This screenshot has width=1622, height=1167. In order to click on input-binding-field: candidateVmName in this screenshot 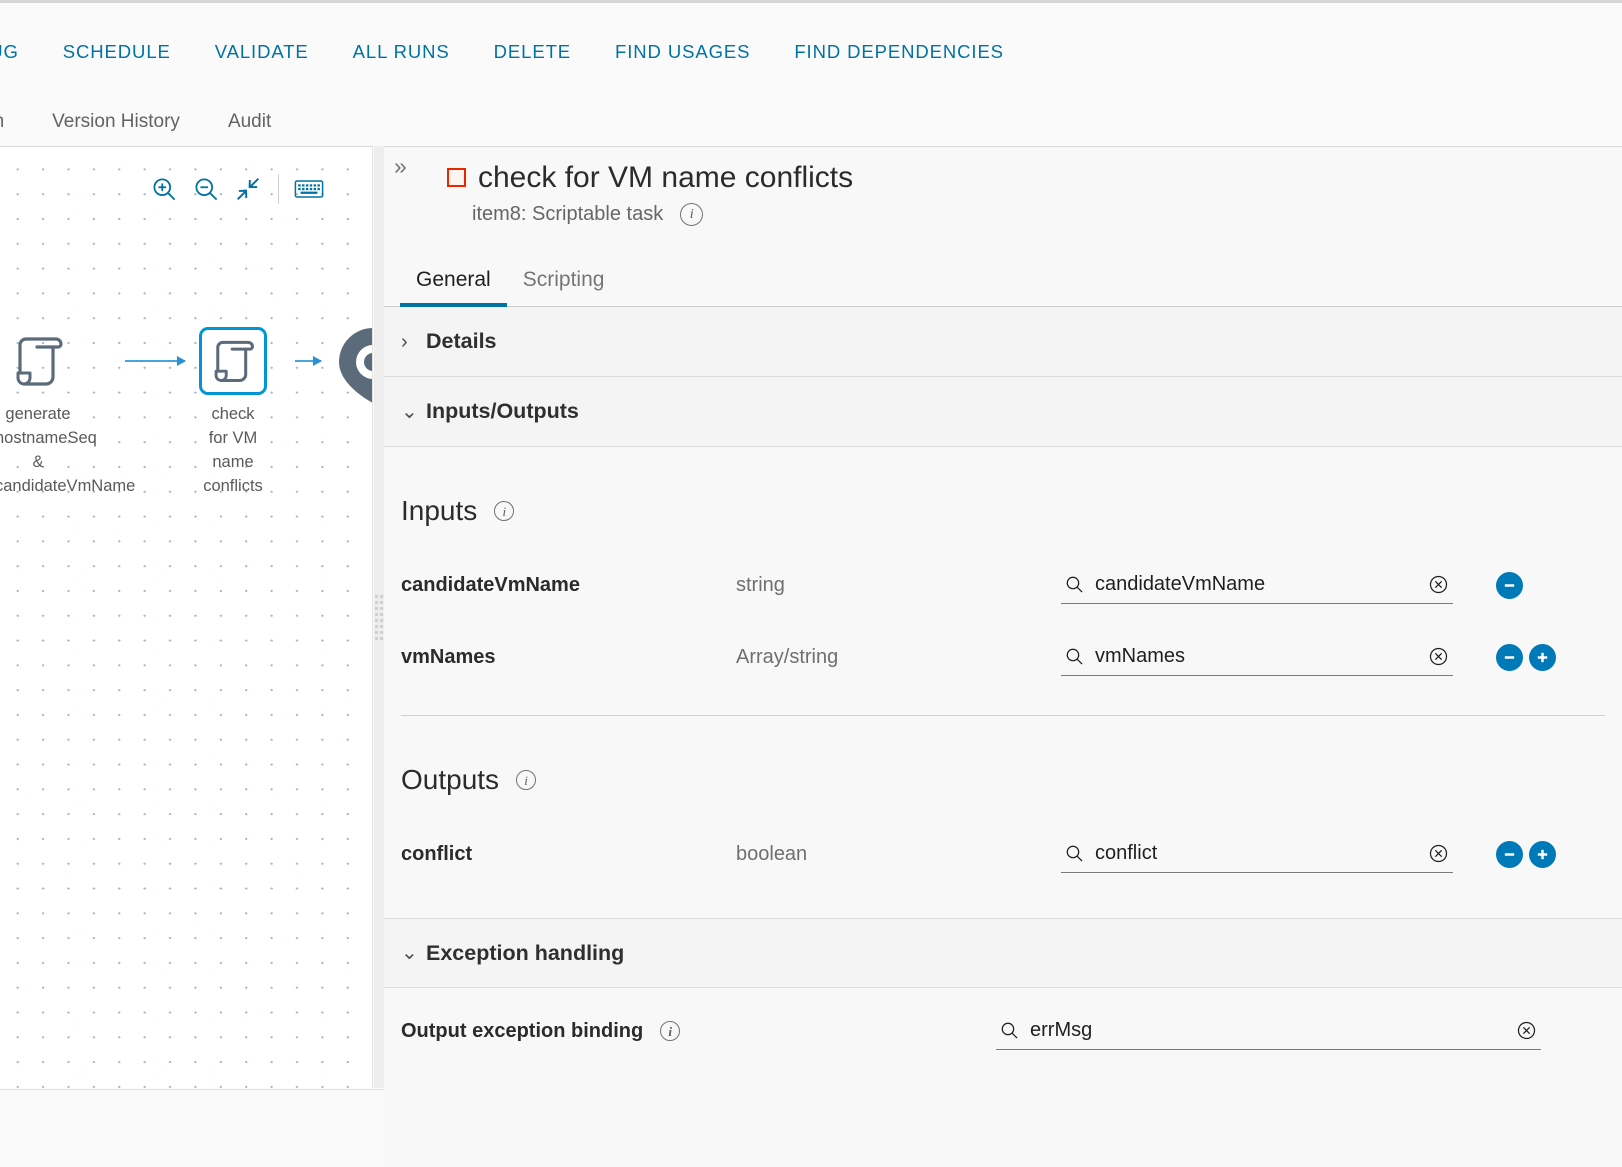, I will do `click(1257, 585)`.